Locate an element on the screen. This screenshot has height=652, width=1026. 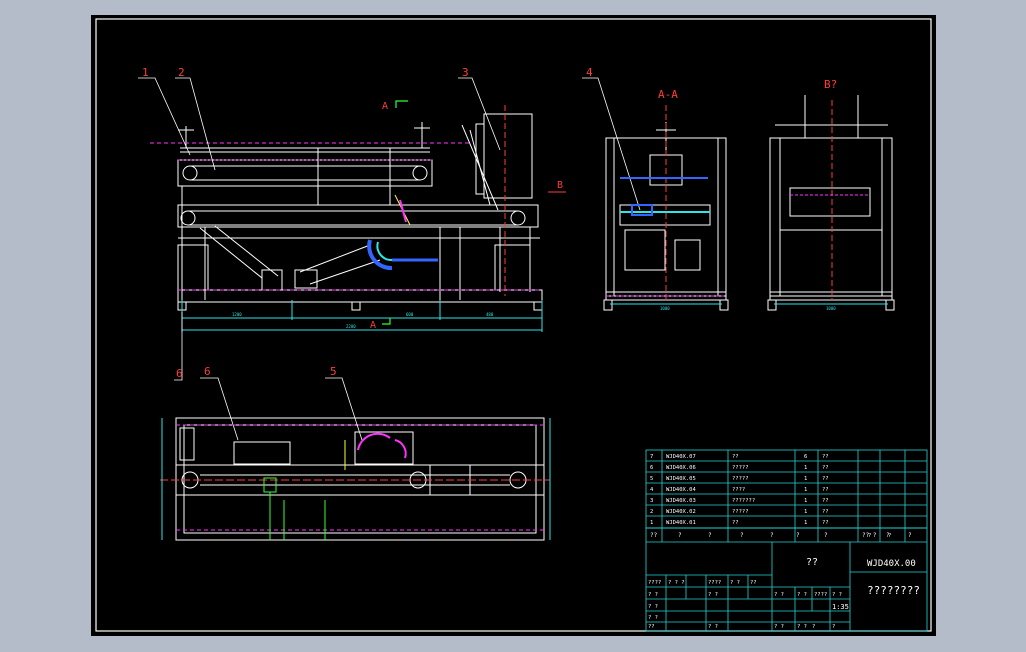
balloon-4: 4 is located at coordinates (589, 72).